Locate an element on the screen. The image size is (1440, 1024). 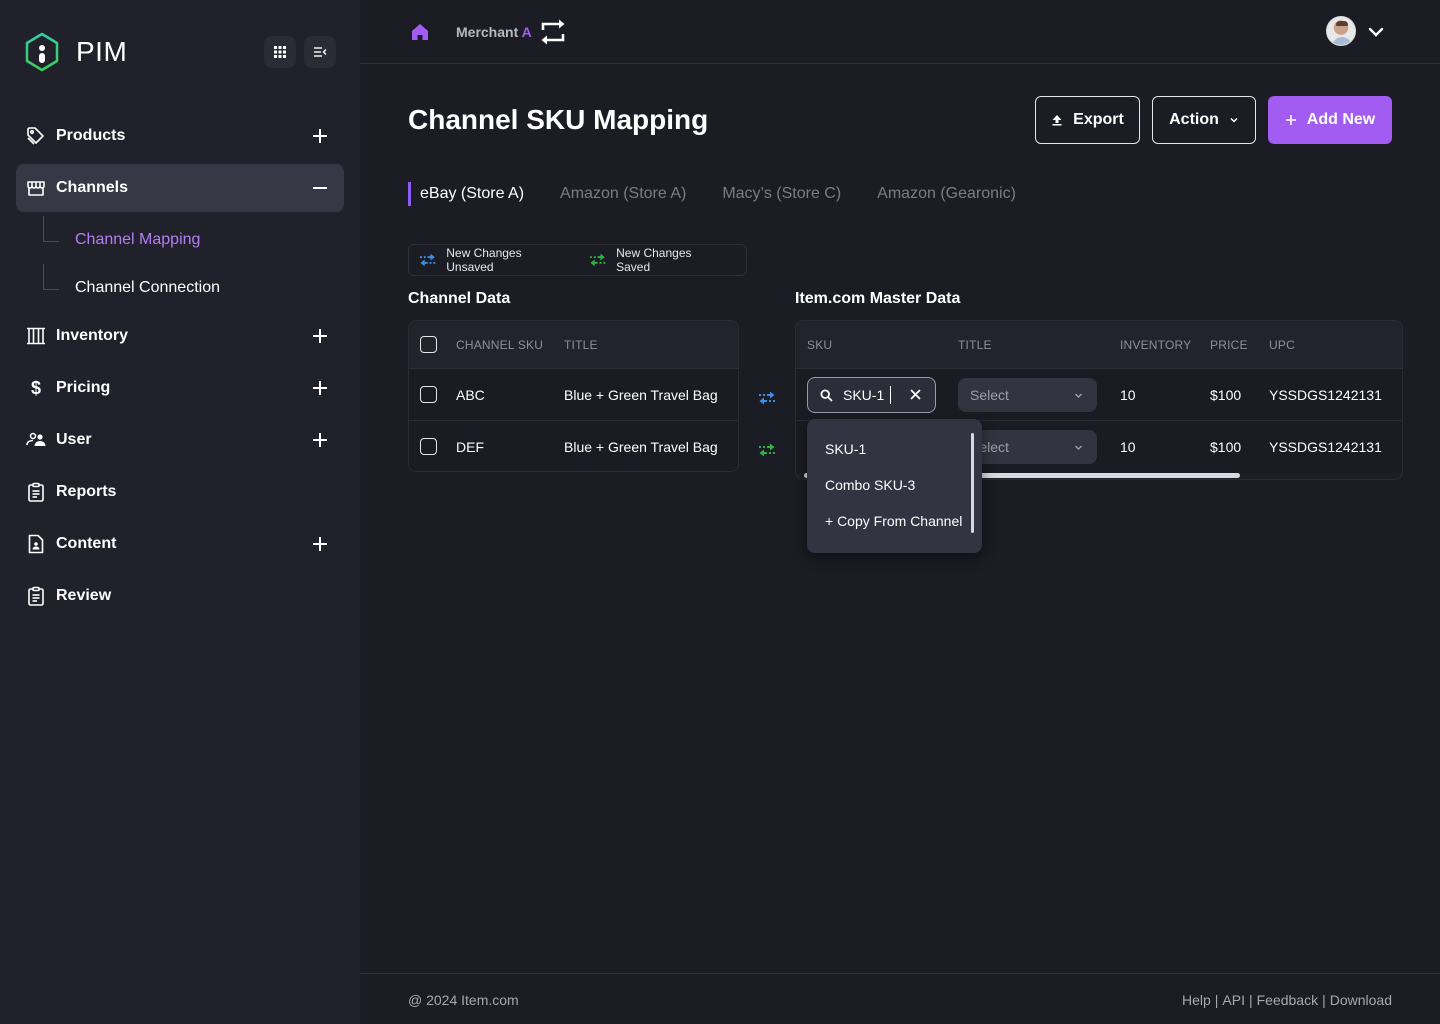
table-row: DEF Blue + Green Travel Bag is located at coordinates (573, 446).